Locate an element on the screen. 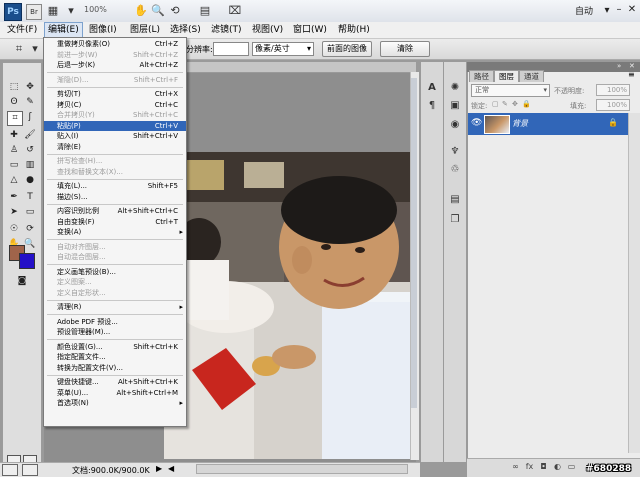 This screenshot has width=640, height=477. add-mask-icon: ◘ is located at coordinates (543, 466).